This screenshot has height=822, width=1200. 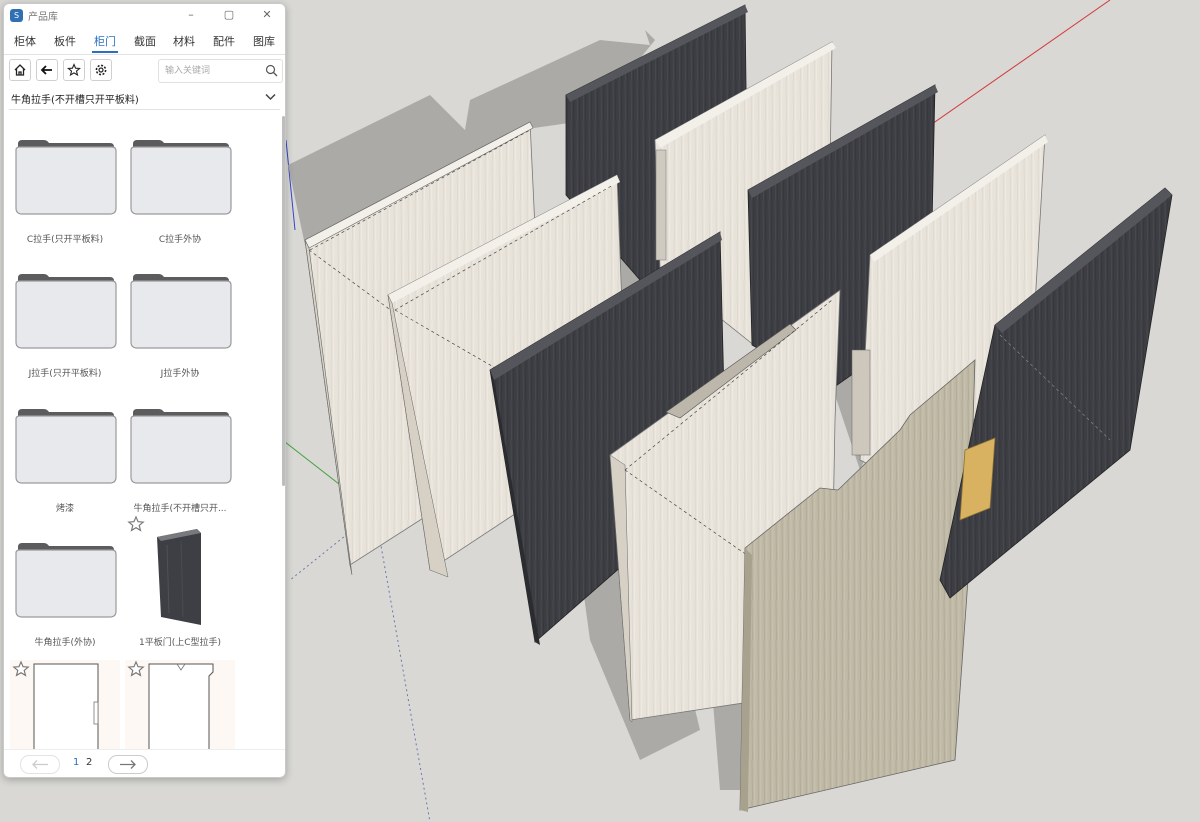 What do you see at coordinates (144, 15) in the screenshot?
I see `title-bar: S 产品库 – ▢ ✕` at bounding box center [144, 15].